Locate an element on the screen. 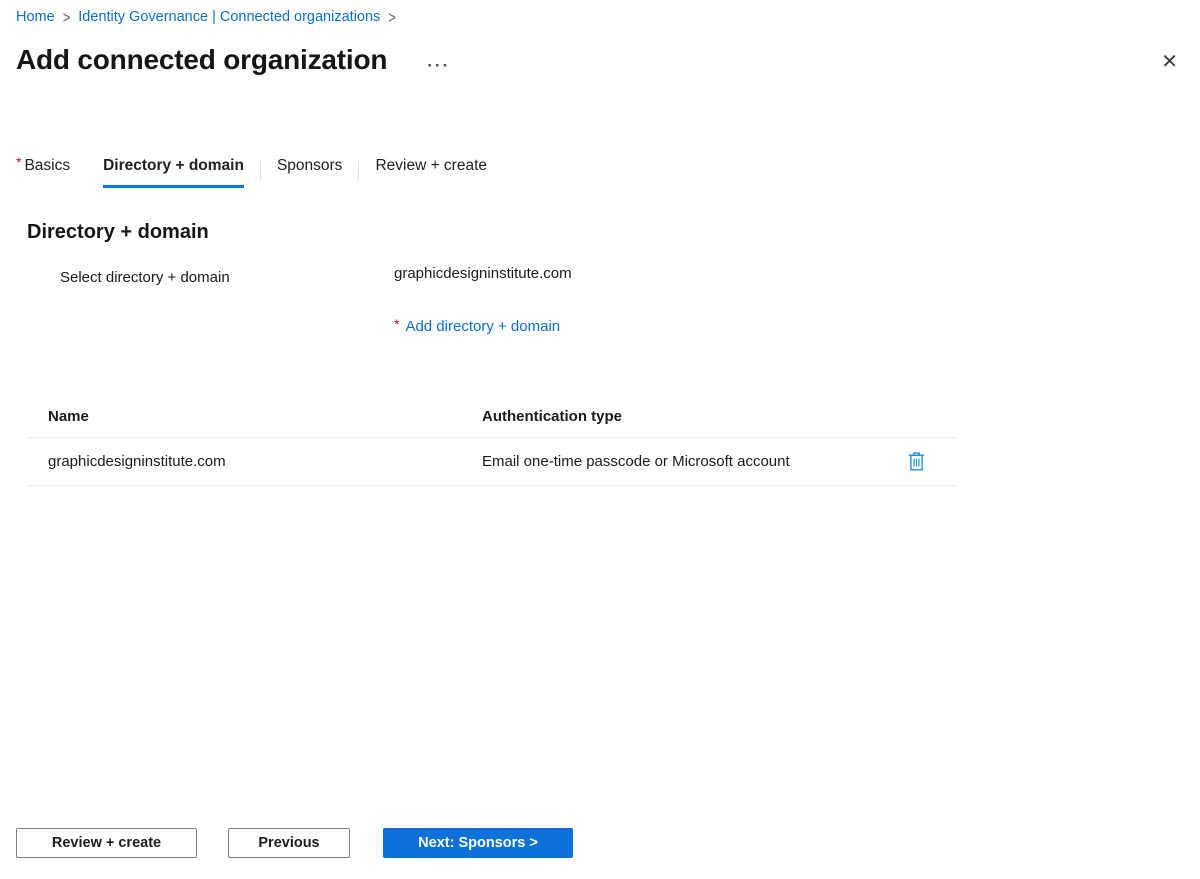 This screenshot has width=1200, height=879. tab-directory-domain: Directory + domain is located at coordinates (173, 172).